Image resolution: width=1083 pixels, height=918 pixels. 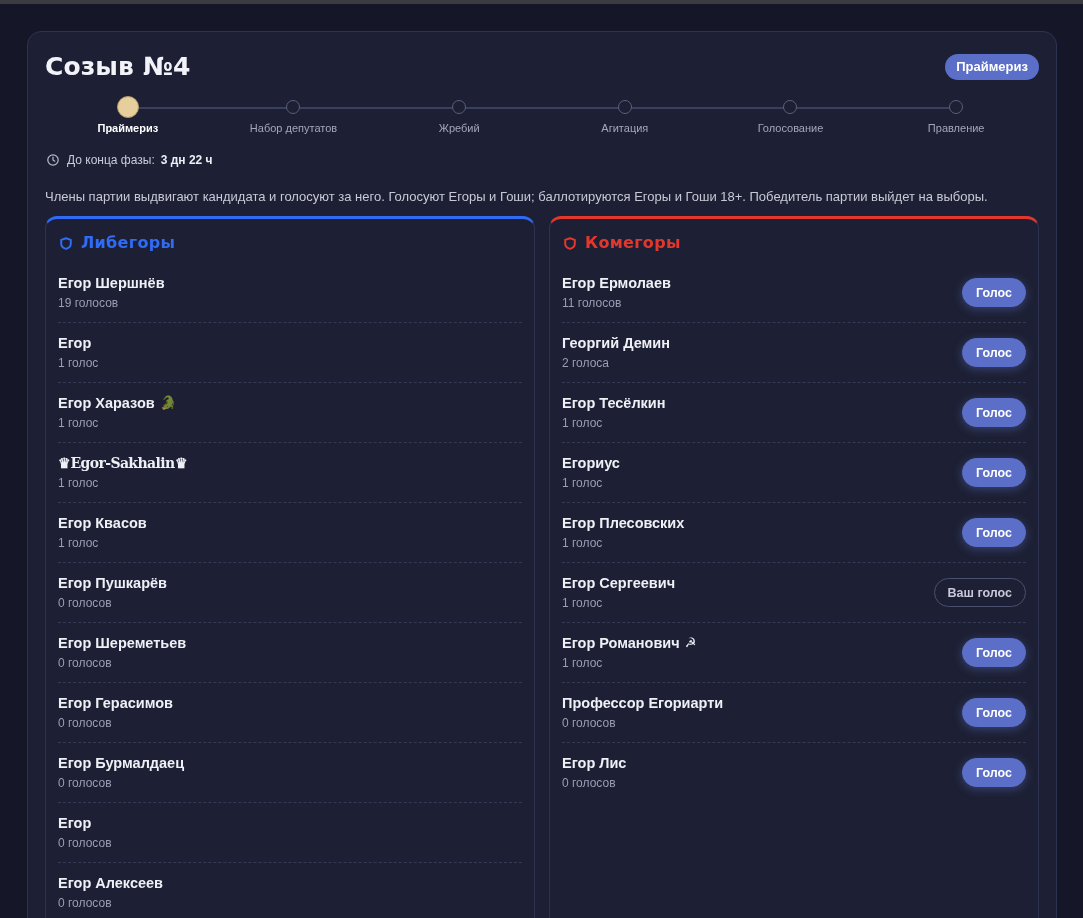 What do you see at coordinates (517, 196) in the screenshot?
I see `description-text: Члены партии выдвигают кандидата и голосуют за него. Голосуют Егоры и Гоши; баллотируются Егоры и Гоши 18+. Победитель партии выйдет на выборы.` at bounding box center [517, 196].